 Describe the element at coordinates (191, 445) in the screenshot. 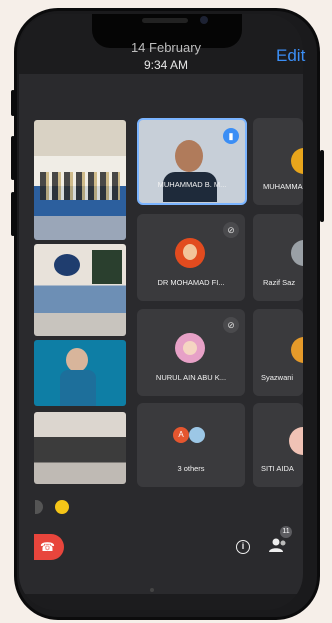

I see `participant-tile-others: A 3 others` at that location.